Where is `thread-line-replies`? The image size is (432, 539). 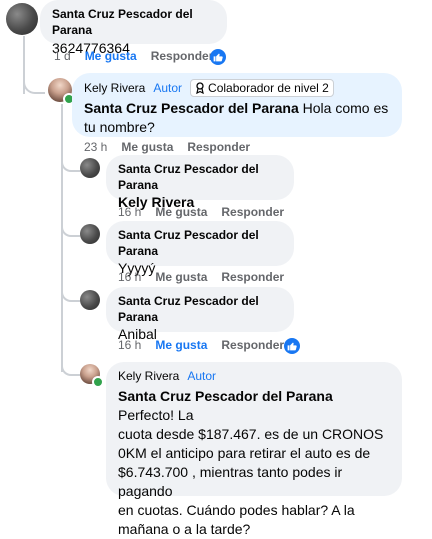 thread-line-replies is located at coordinates (62, 238).